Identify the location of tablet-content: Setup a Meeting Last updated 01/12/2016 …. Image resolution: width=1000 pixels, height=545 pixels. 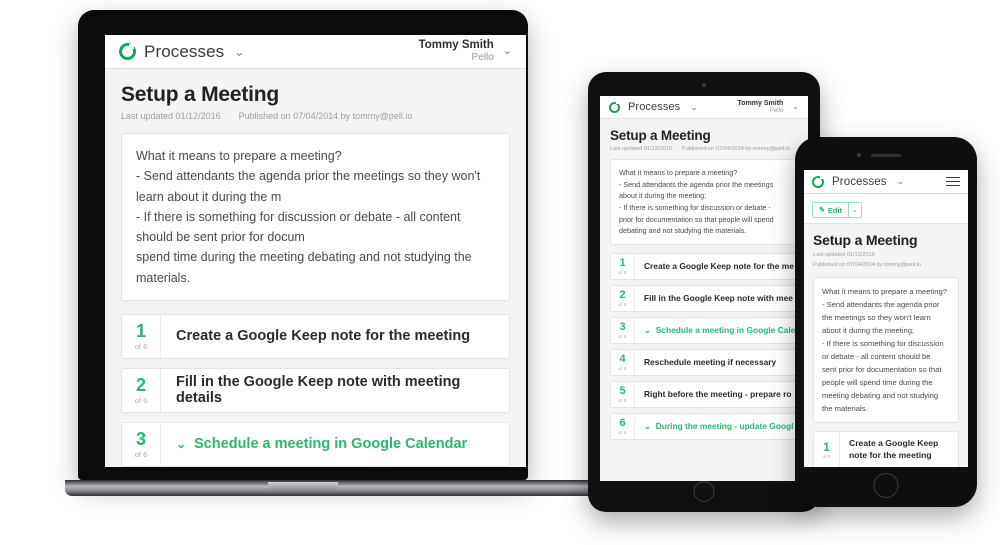
(704, 279).